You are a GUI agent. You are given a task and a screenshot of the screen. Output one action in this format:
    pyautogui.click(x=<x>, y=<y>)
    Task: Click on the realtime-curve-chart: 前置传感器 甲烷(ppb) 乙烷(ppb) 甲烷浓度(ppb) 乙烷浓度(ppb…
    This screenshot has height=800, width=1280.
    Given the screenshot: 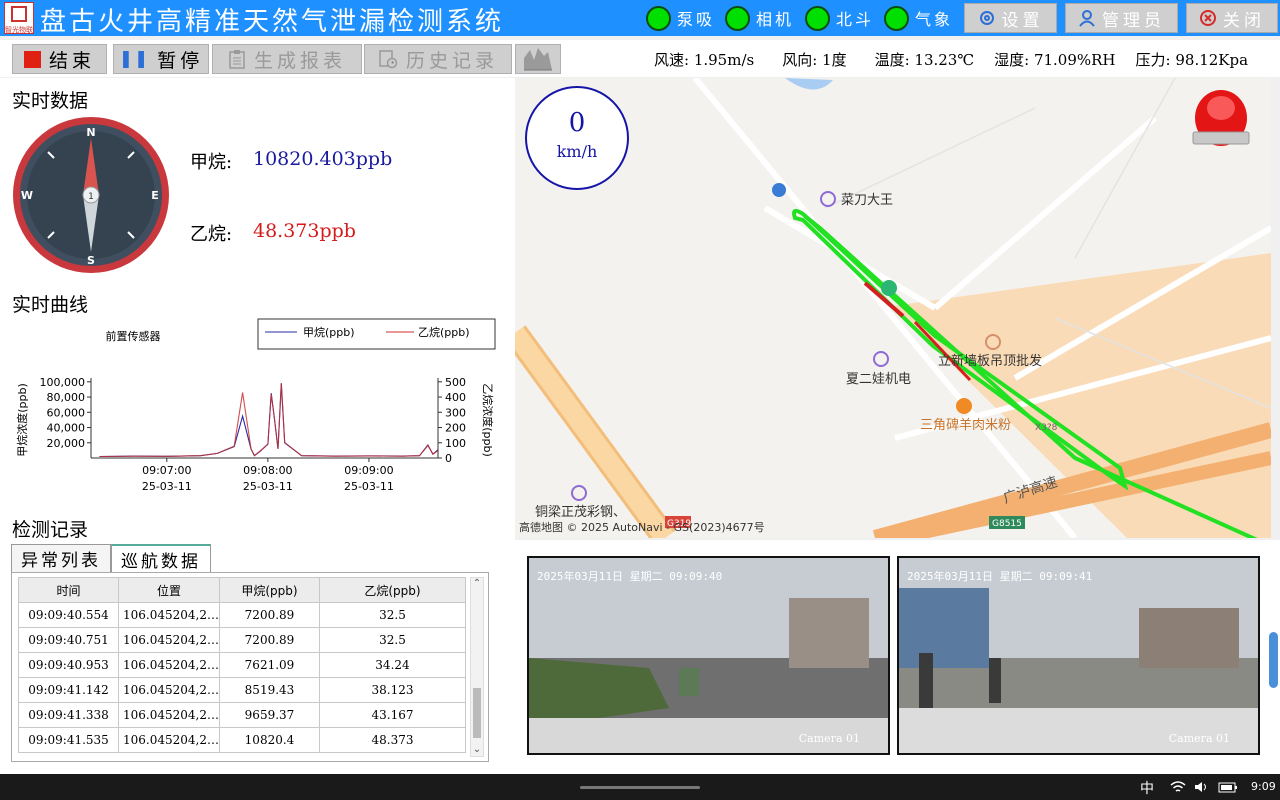 What is the action you would take?
    pyautogui.click(x=255, y=405)
    